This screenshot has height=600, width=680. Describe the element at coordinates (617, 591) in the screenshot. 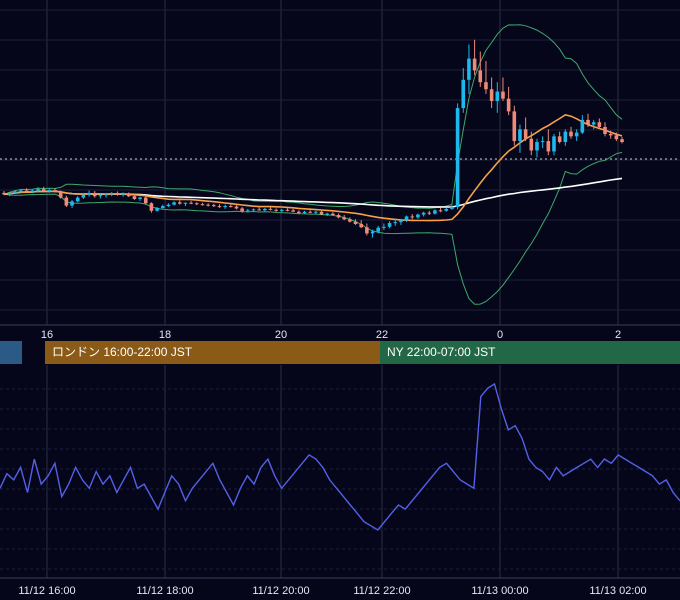

I see `bottom-axis-tick-label: 11/13 02:00` at that location.